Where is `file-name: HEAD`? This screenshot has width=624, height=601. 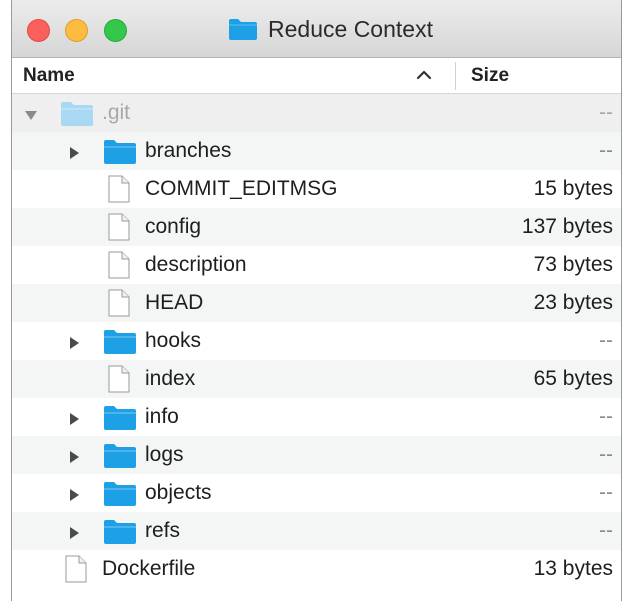
file-name: HEAD is located at coordinates (174, 302).